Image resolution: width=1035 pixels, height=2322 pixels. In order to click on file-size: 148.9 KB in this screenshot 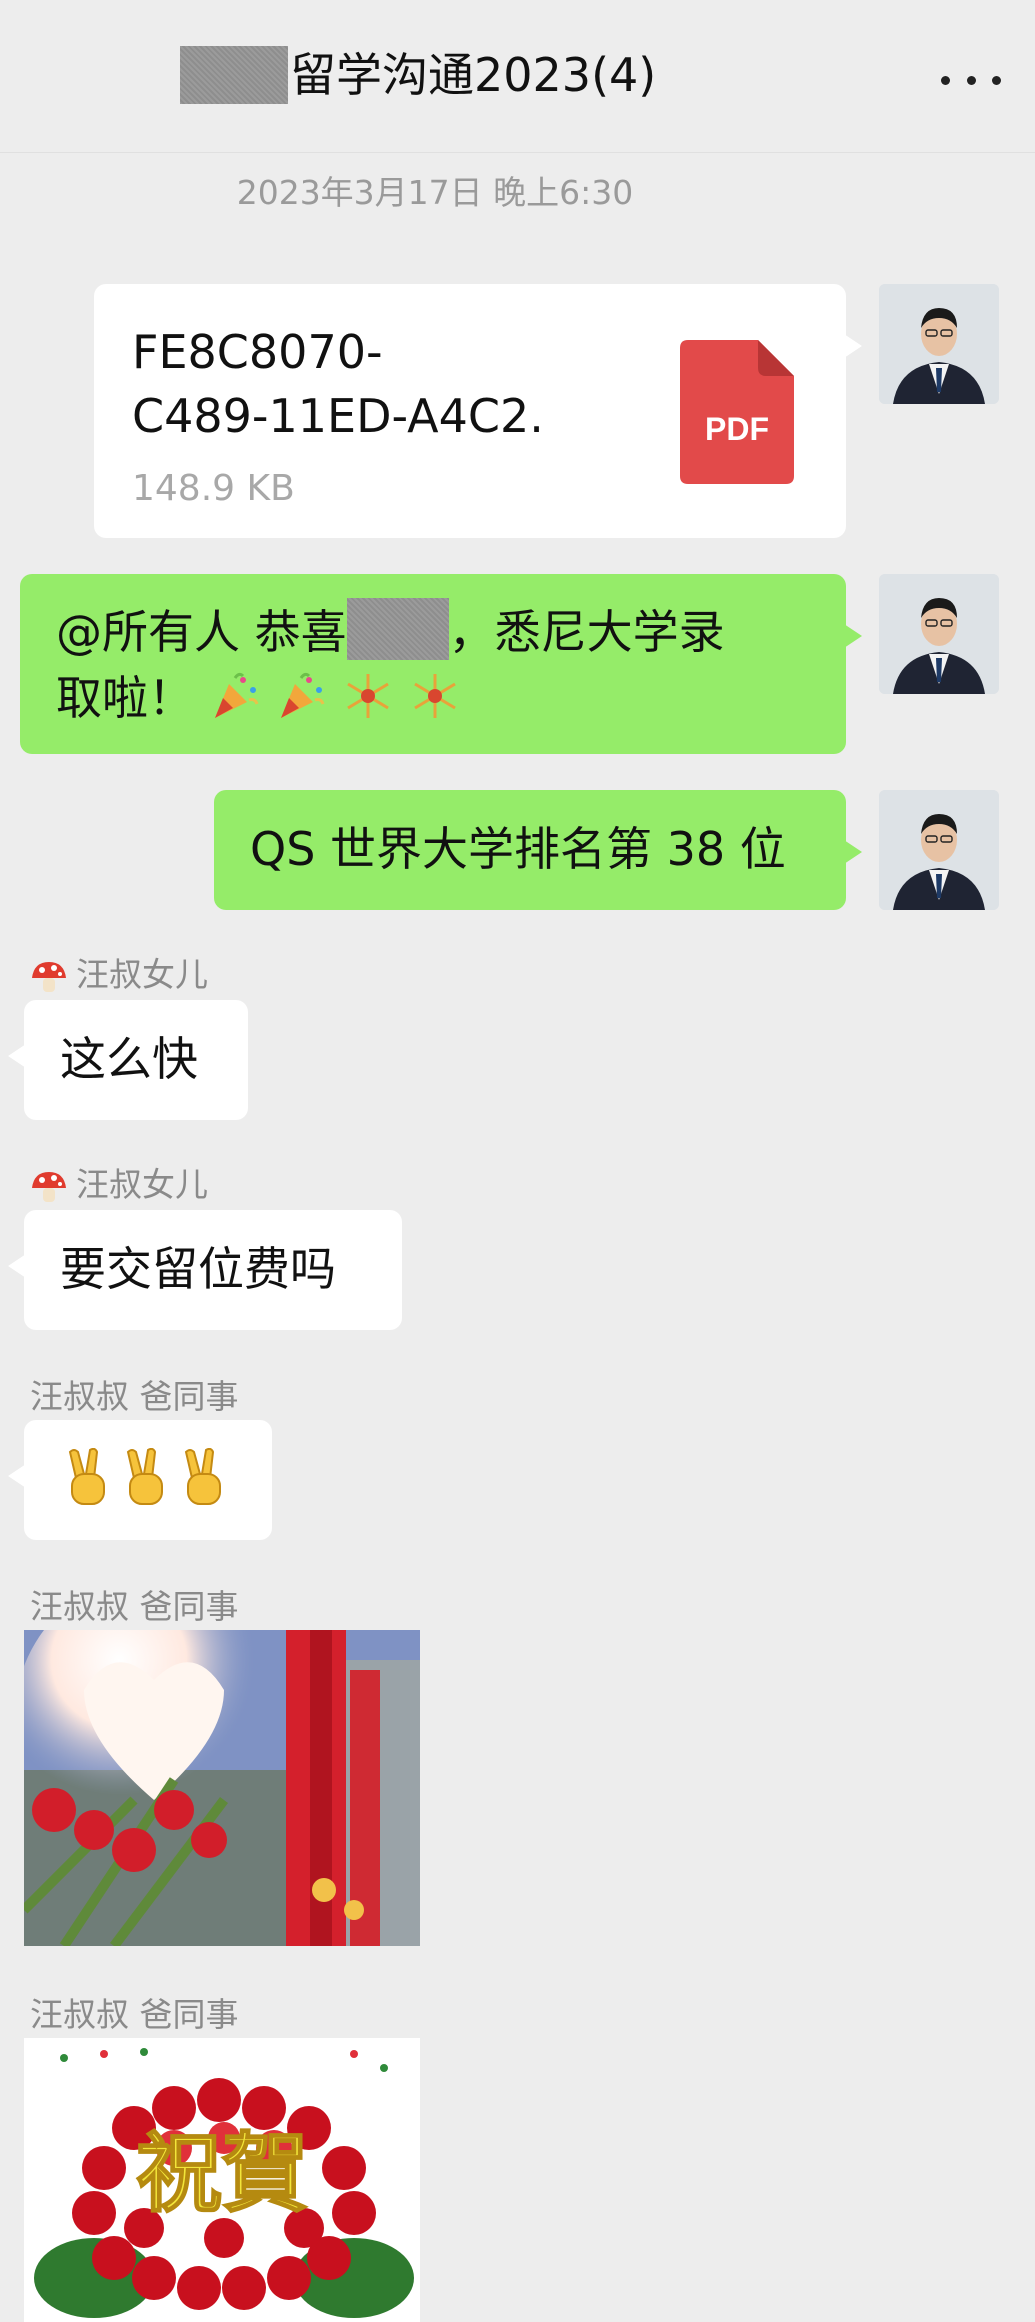, I will do `click(213, 488)`.